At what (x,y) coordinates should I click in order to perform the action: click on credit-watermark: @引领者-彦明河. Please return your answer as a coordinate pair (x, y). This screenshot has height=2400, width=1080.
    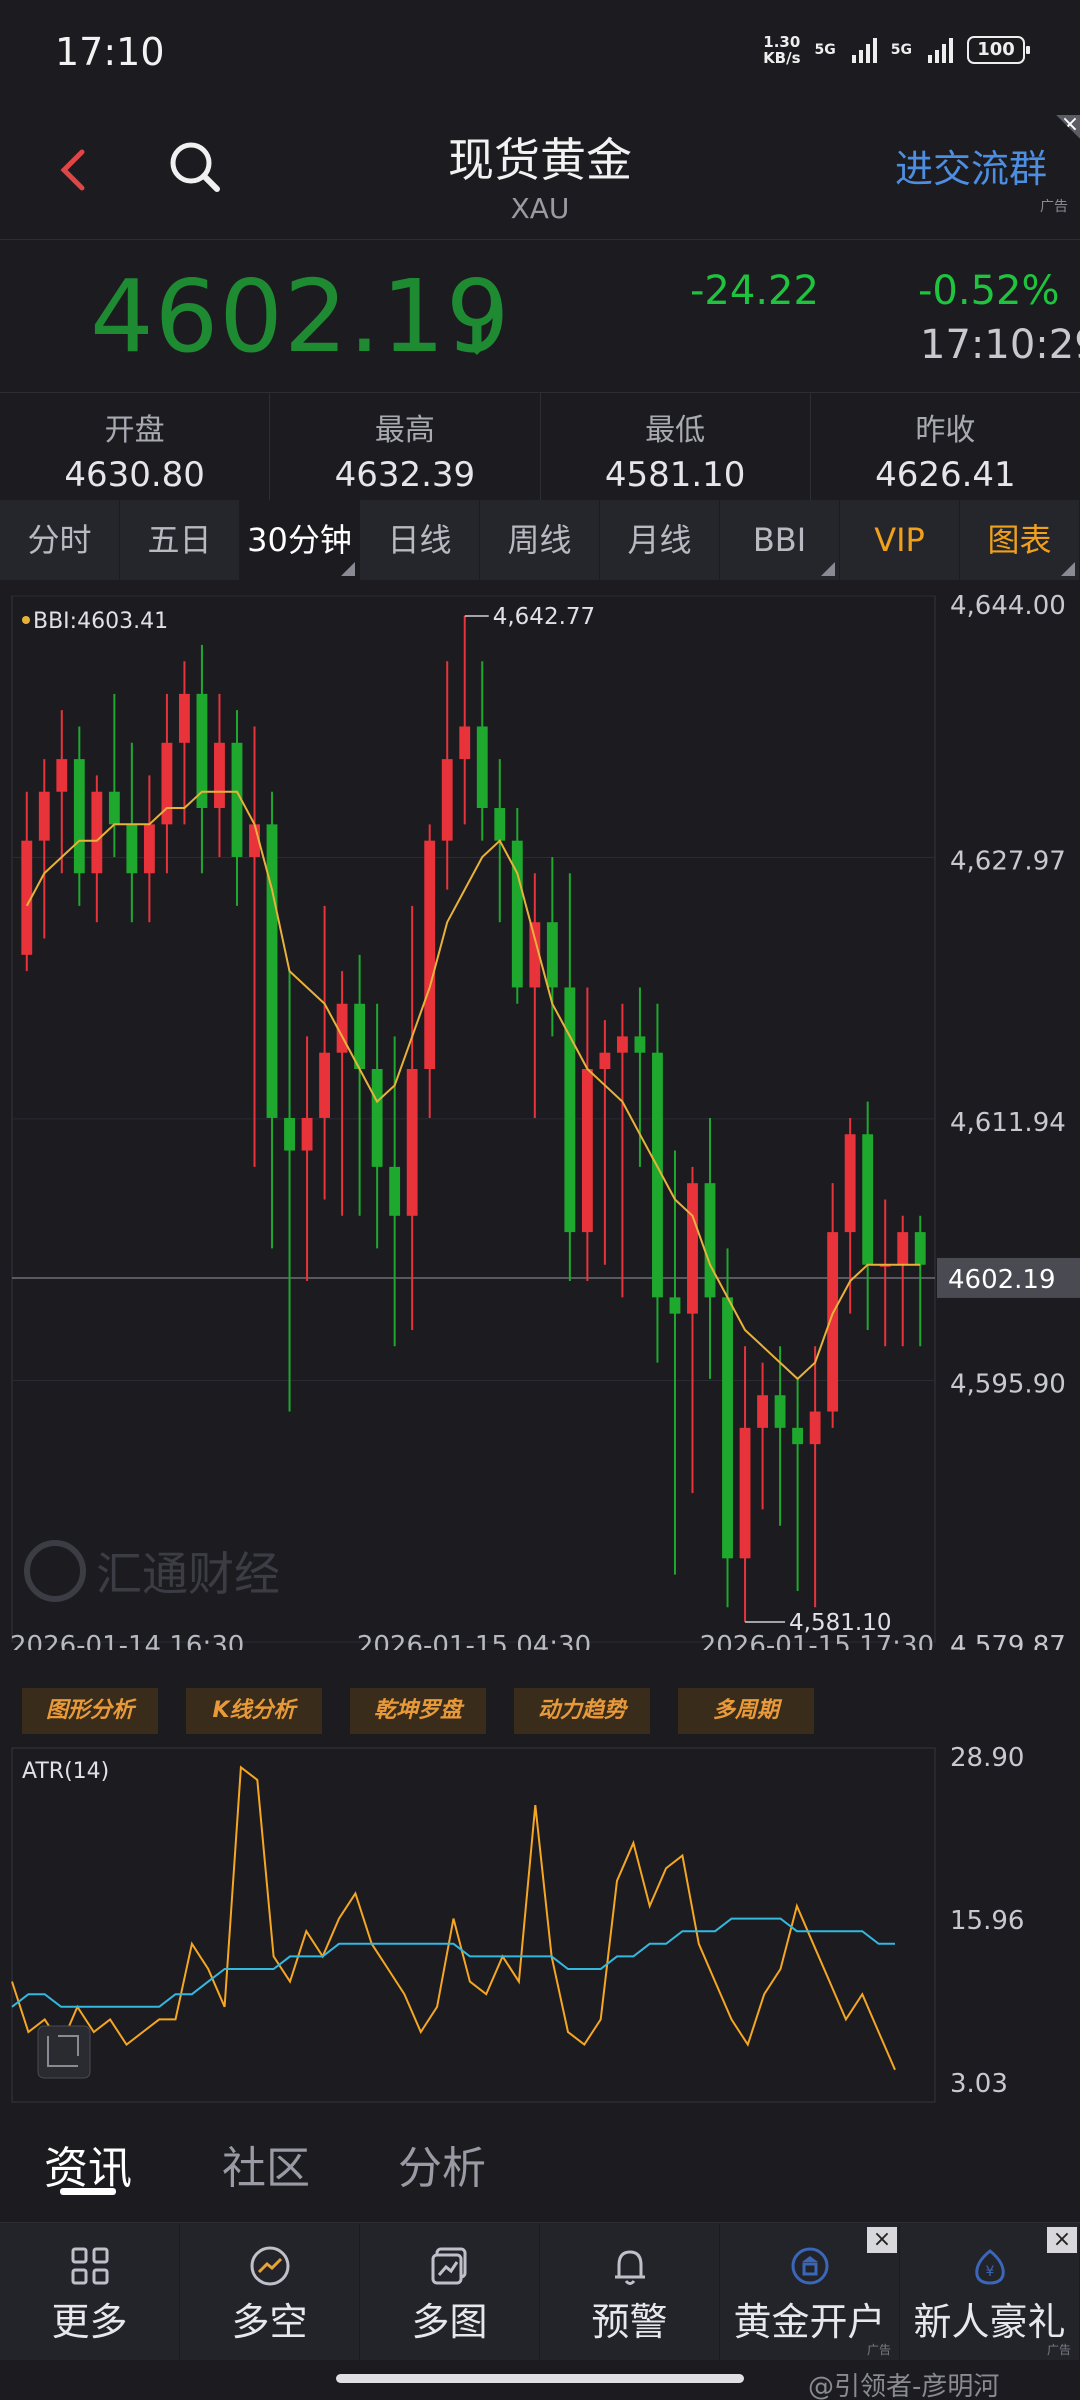
    Looking at the image, I should click on (904, 2386).